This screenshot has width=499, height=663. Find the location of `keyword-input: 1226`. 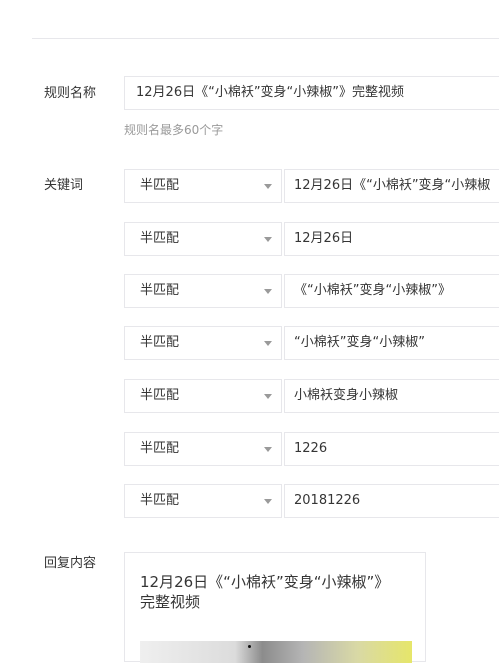

keyword-input: 1226 is located at coordinates (391, 449).